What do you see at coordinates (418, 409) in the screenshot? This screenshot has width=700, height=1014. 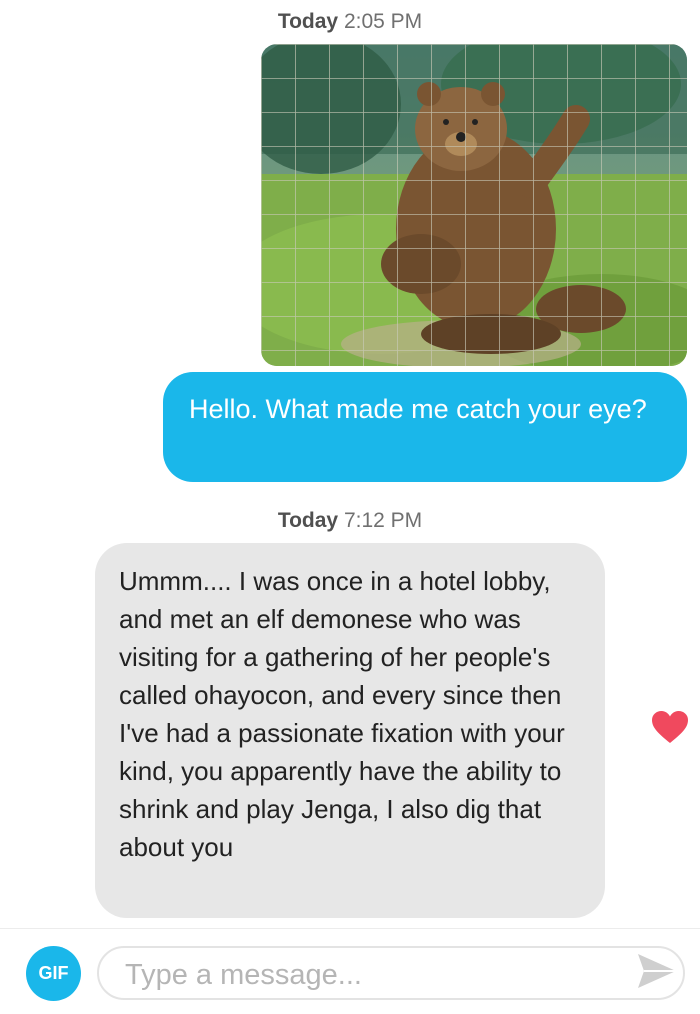 I see `sent-message-text: Hello. What made me catch your eye?` at bounding box center [418, 409].